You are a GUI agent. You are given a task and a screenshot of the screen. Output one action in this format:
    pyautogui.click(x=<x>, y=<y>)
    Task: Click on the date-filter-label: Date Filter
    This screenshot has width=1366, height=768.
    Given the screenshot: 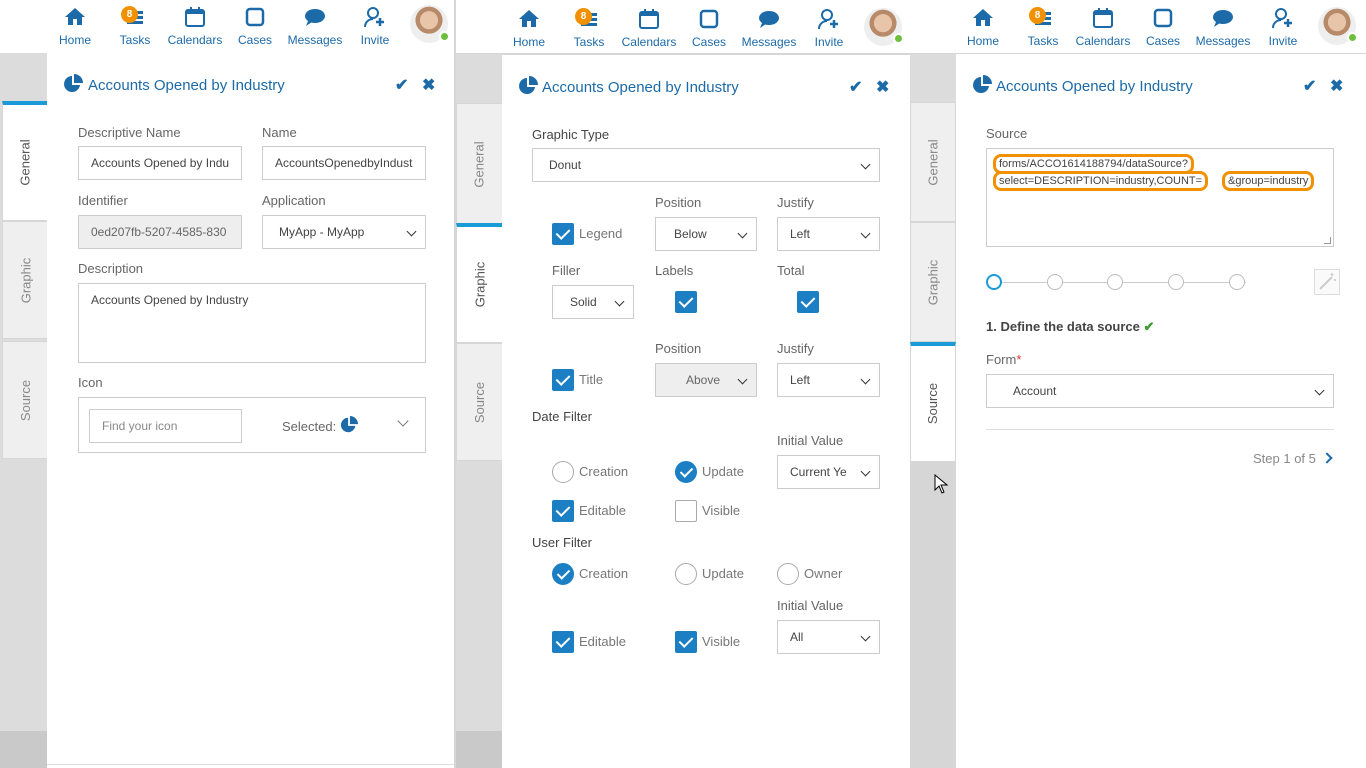 What is the action you would take?
    pyautogui.click(x=562, y=416)
    